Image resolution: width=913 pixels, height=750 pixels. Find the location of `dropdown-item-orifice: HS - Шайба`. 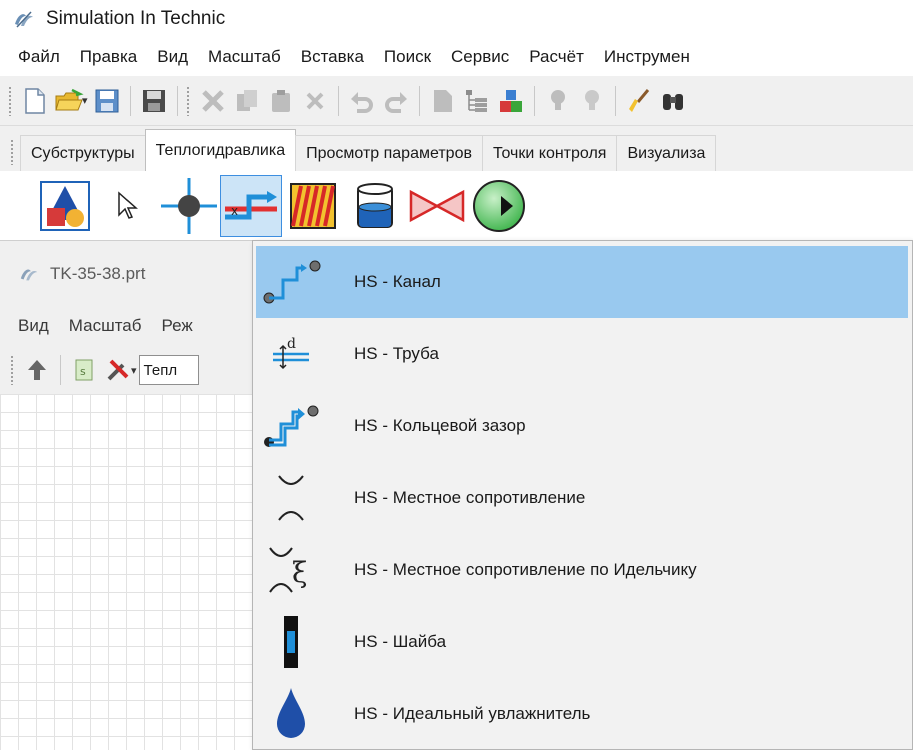

dropdown-item-orifice: HS - Шайба is located at coordinates (582, 642).